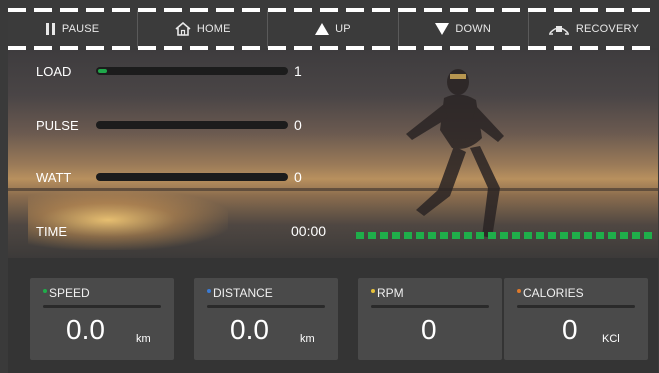 The height and width of the screenshot is (373, 659). I want to click on pause-icon, so click(50, 29).